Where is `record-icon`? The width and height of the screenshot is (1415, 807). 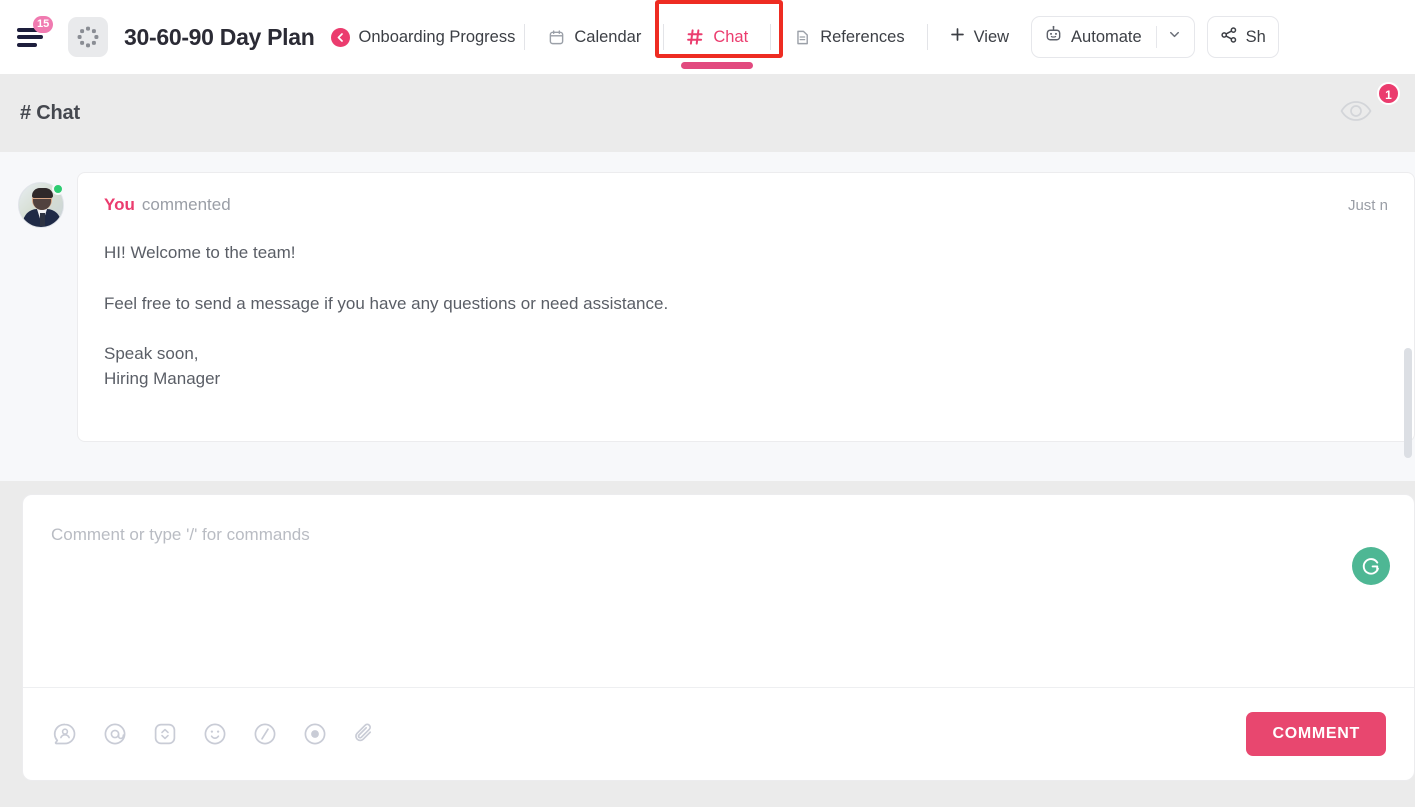
record-icon is located at coordinates (314, 734).